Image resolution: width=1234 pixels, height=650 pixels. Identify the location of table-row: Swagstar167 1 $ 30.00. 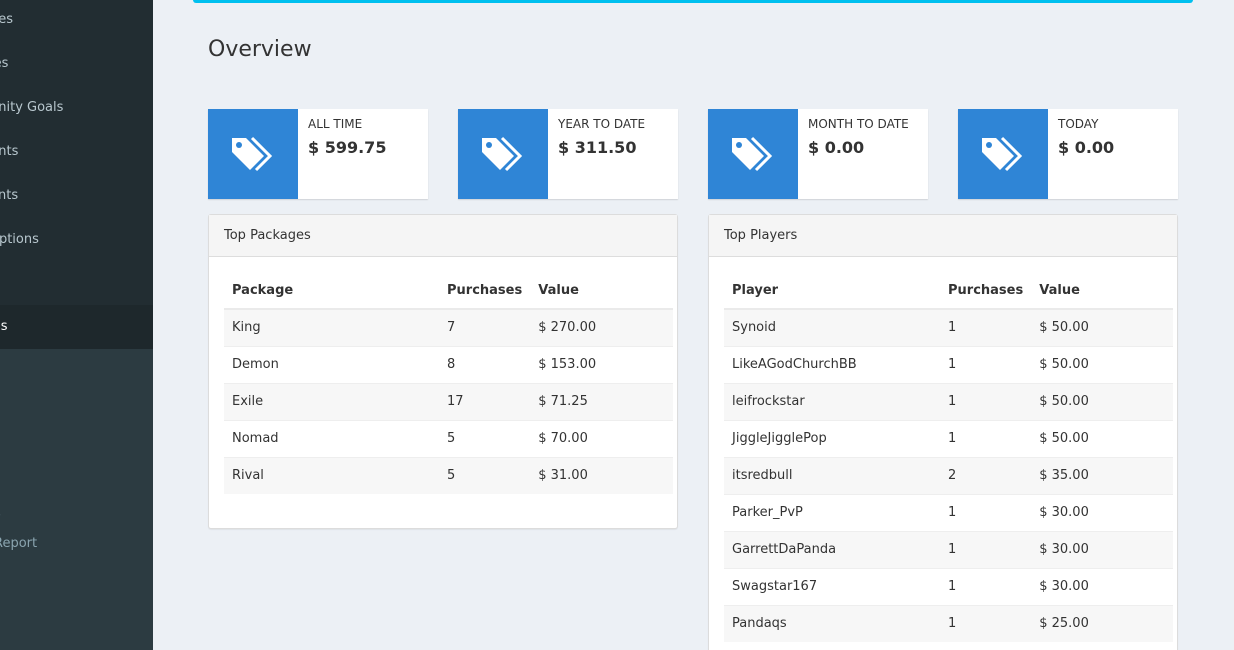
(949, 586).